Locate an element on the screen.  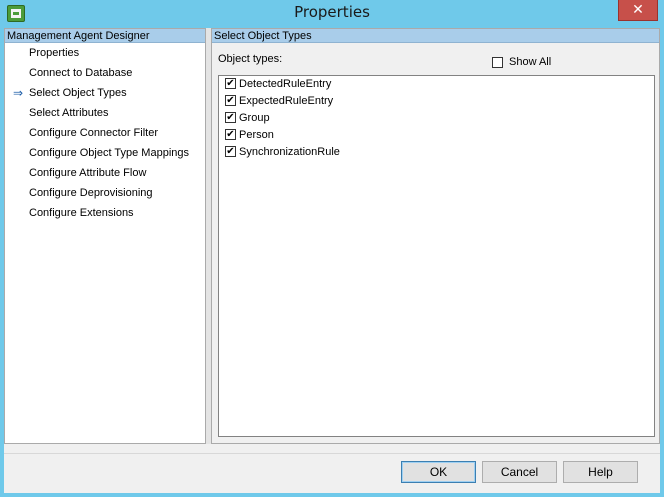
help-button: Help is located at coordinates (600, 472).